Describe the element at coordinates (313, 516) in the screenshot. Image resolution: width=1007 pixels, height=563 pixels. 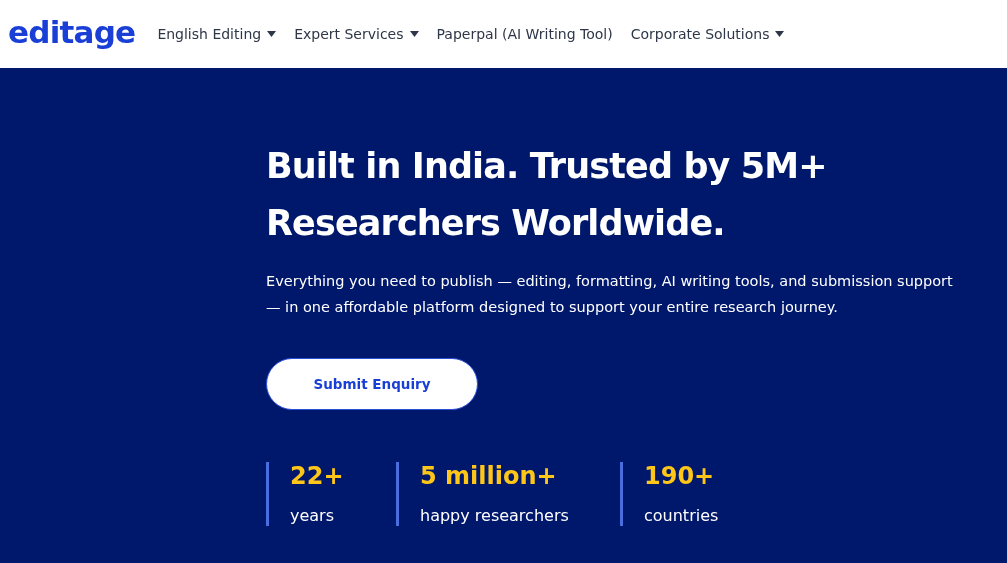
I see `stat-label: years` at that location.